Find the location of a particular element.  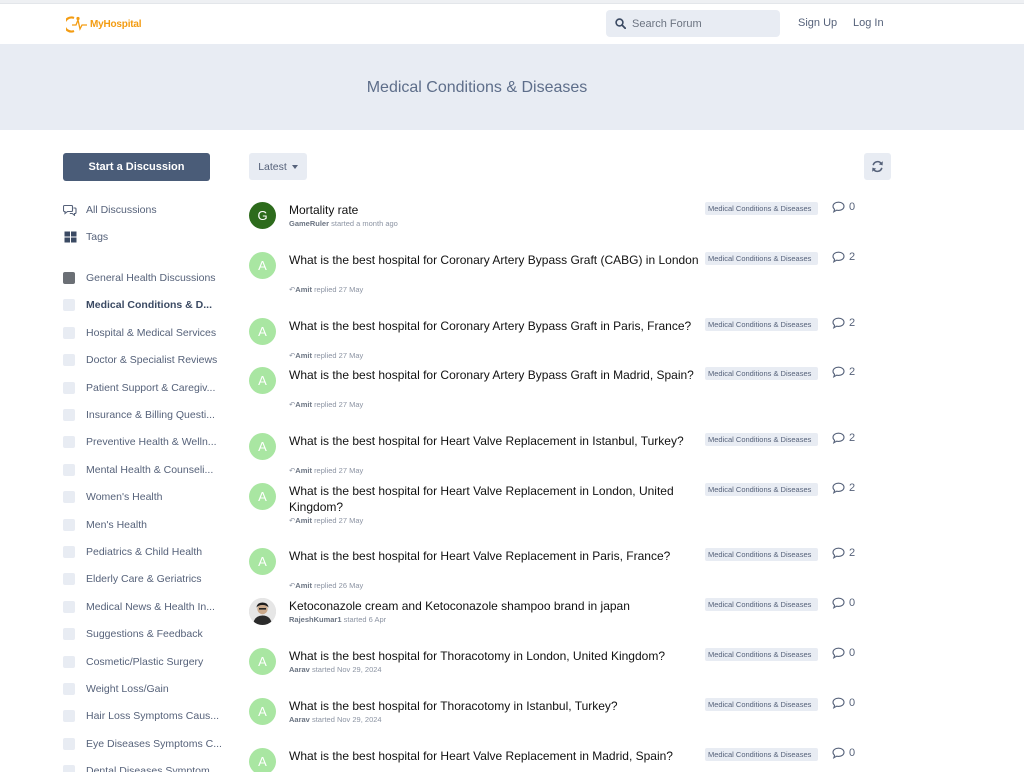

chat-bubbles-icon is located at coordinates (70, 210).